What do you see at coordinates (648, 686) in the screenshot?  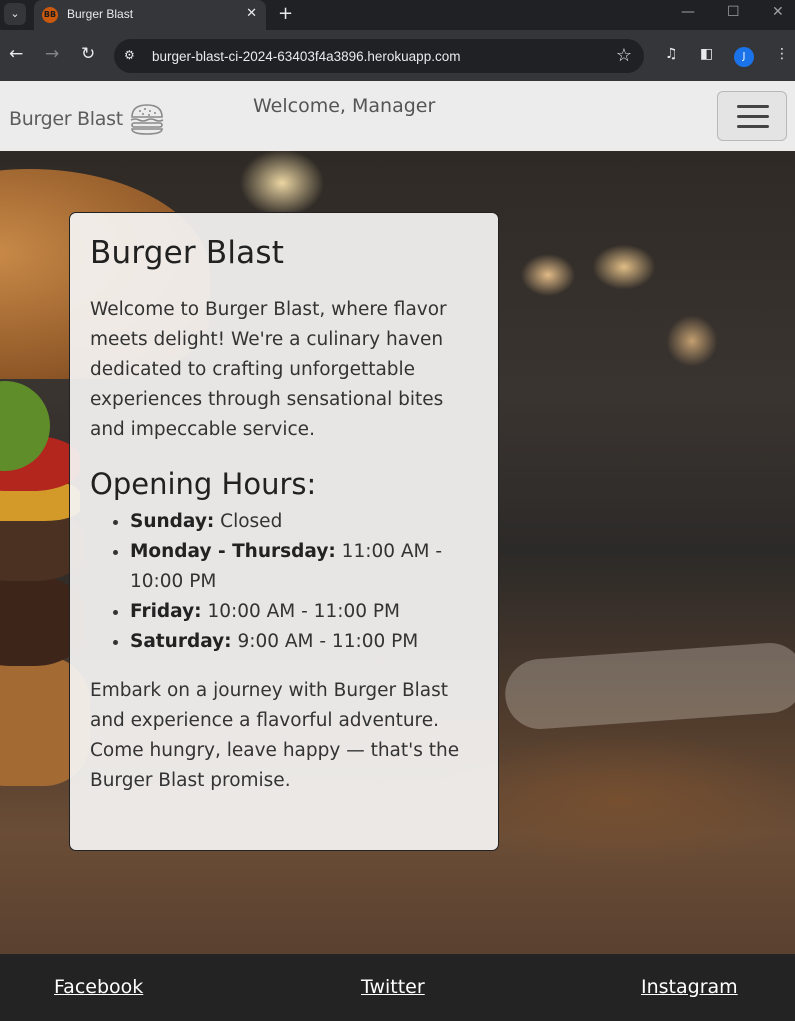 I see `plate-decoration` at bounding box center [648, 686].